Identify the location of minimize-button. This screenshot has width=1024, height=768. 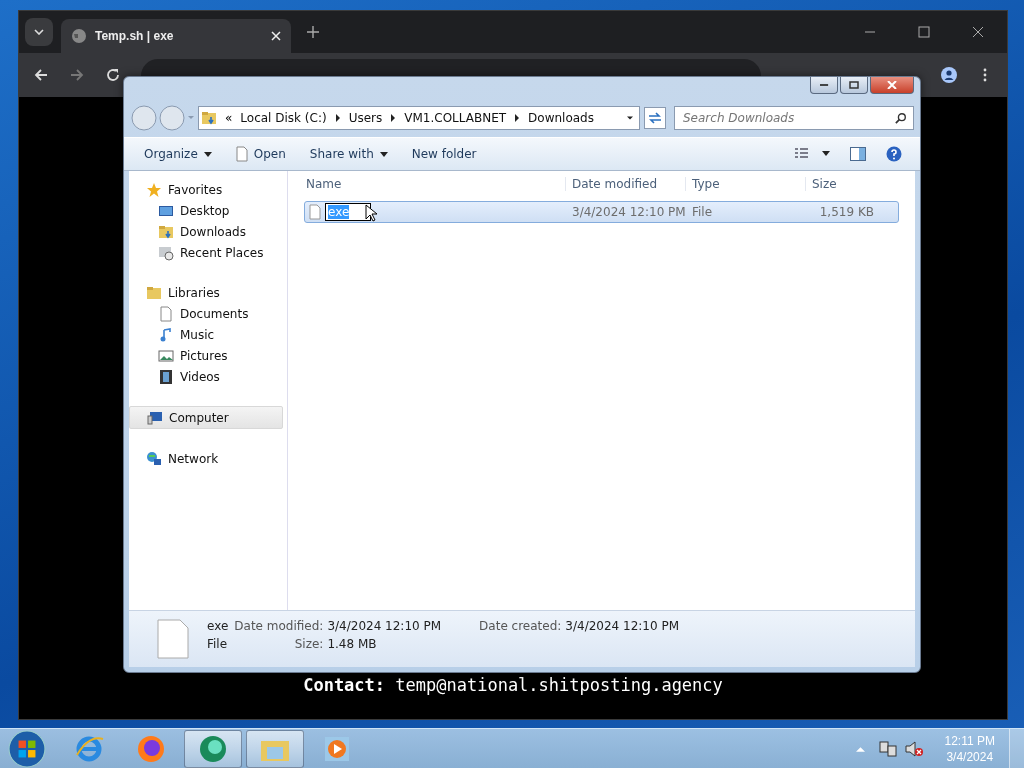
(824, 85).